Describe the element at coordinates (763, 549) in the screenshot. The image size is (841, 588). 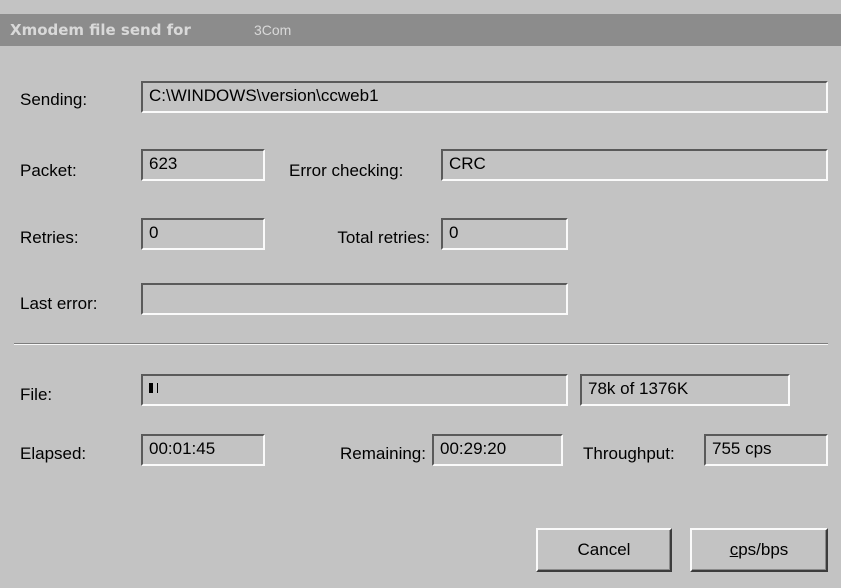
I see `cps-bps-label: ps/bps` at that location.